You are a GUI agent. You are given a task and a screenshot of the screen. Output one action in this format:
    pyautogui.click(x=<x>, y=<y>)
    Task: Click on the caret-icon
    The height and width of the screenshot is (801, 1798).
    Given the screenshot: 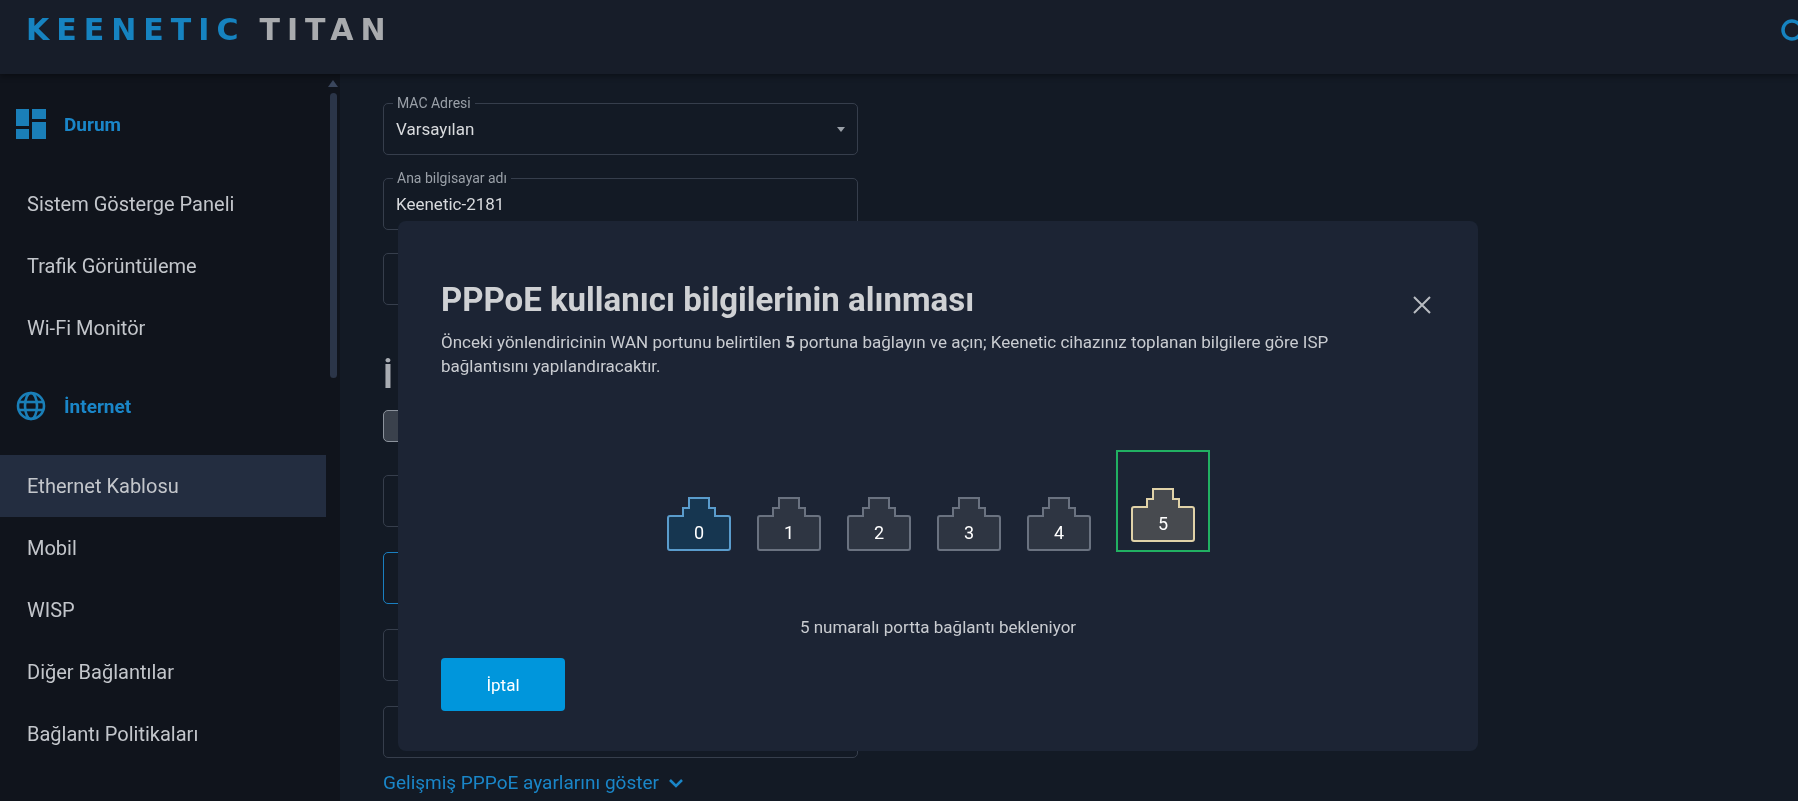 What is the action you would take?
    pyautogui.click(x=841, y=129)
    